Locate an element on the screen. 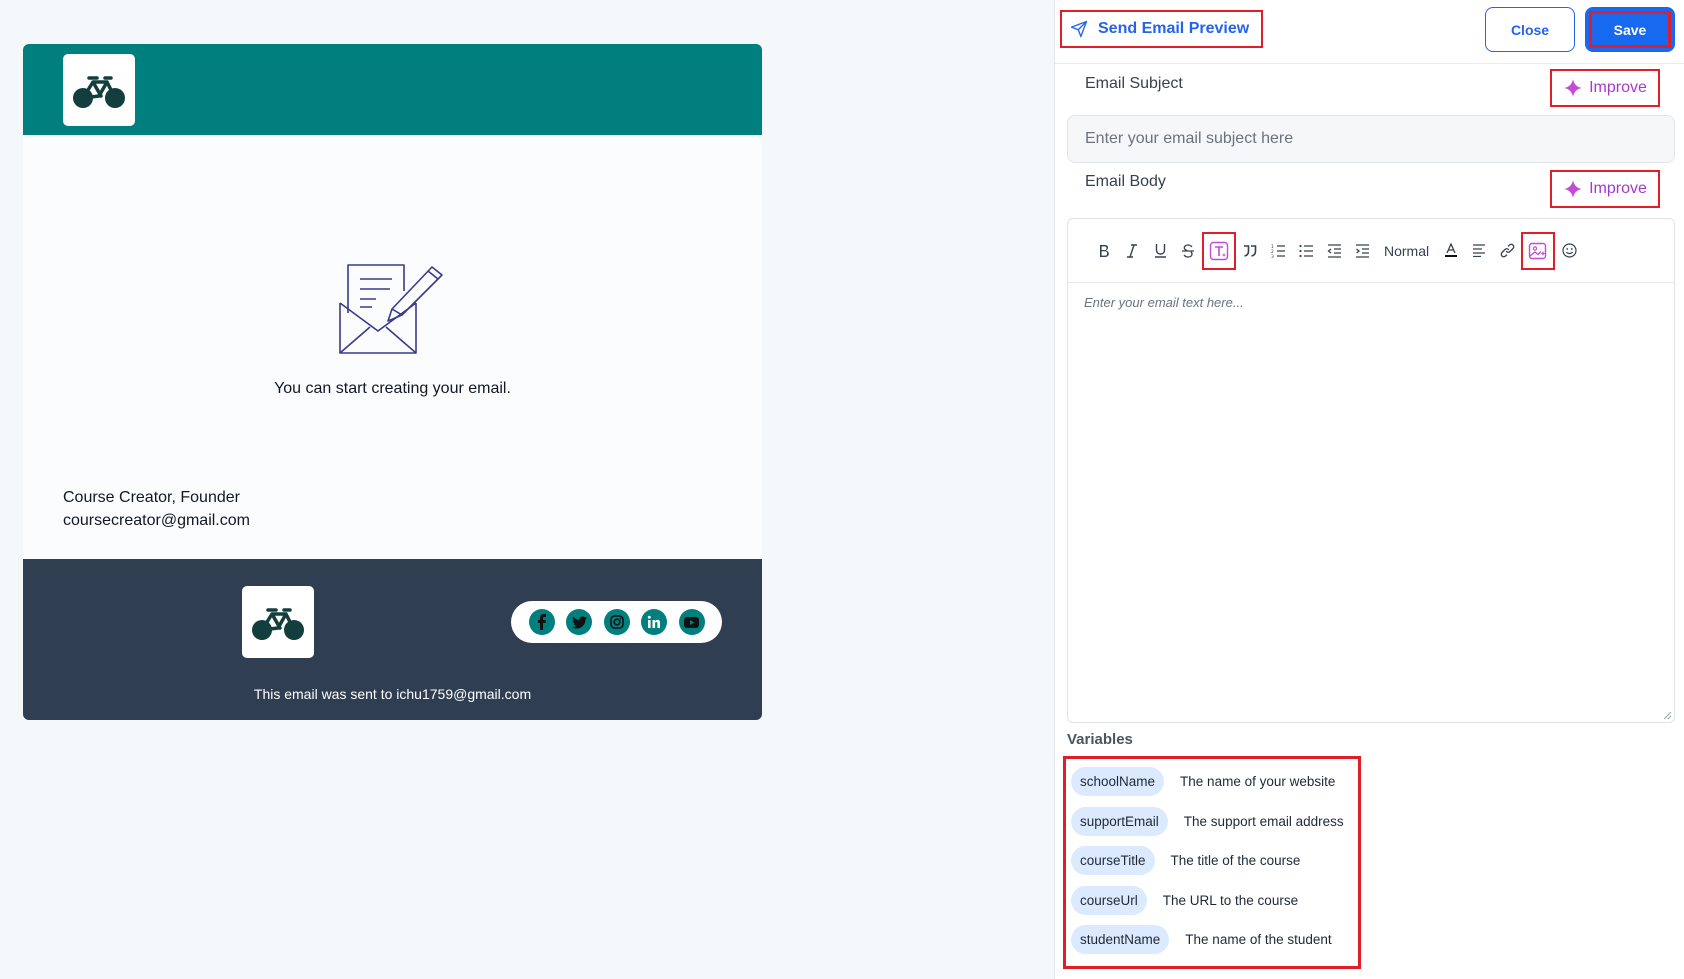  signature-email: coursecreator@gmail.com is located at coordinates (156, 520).